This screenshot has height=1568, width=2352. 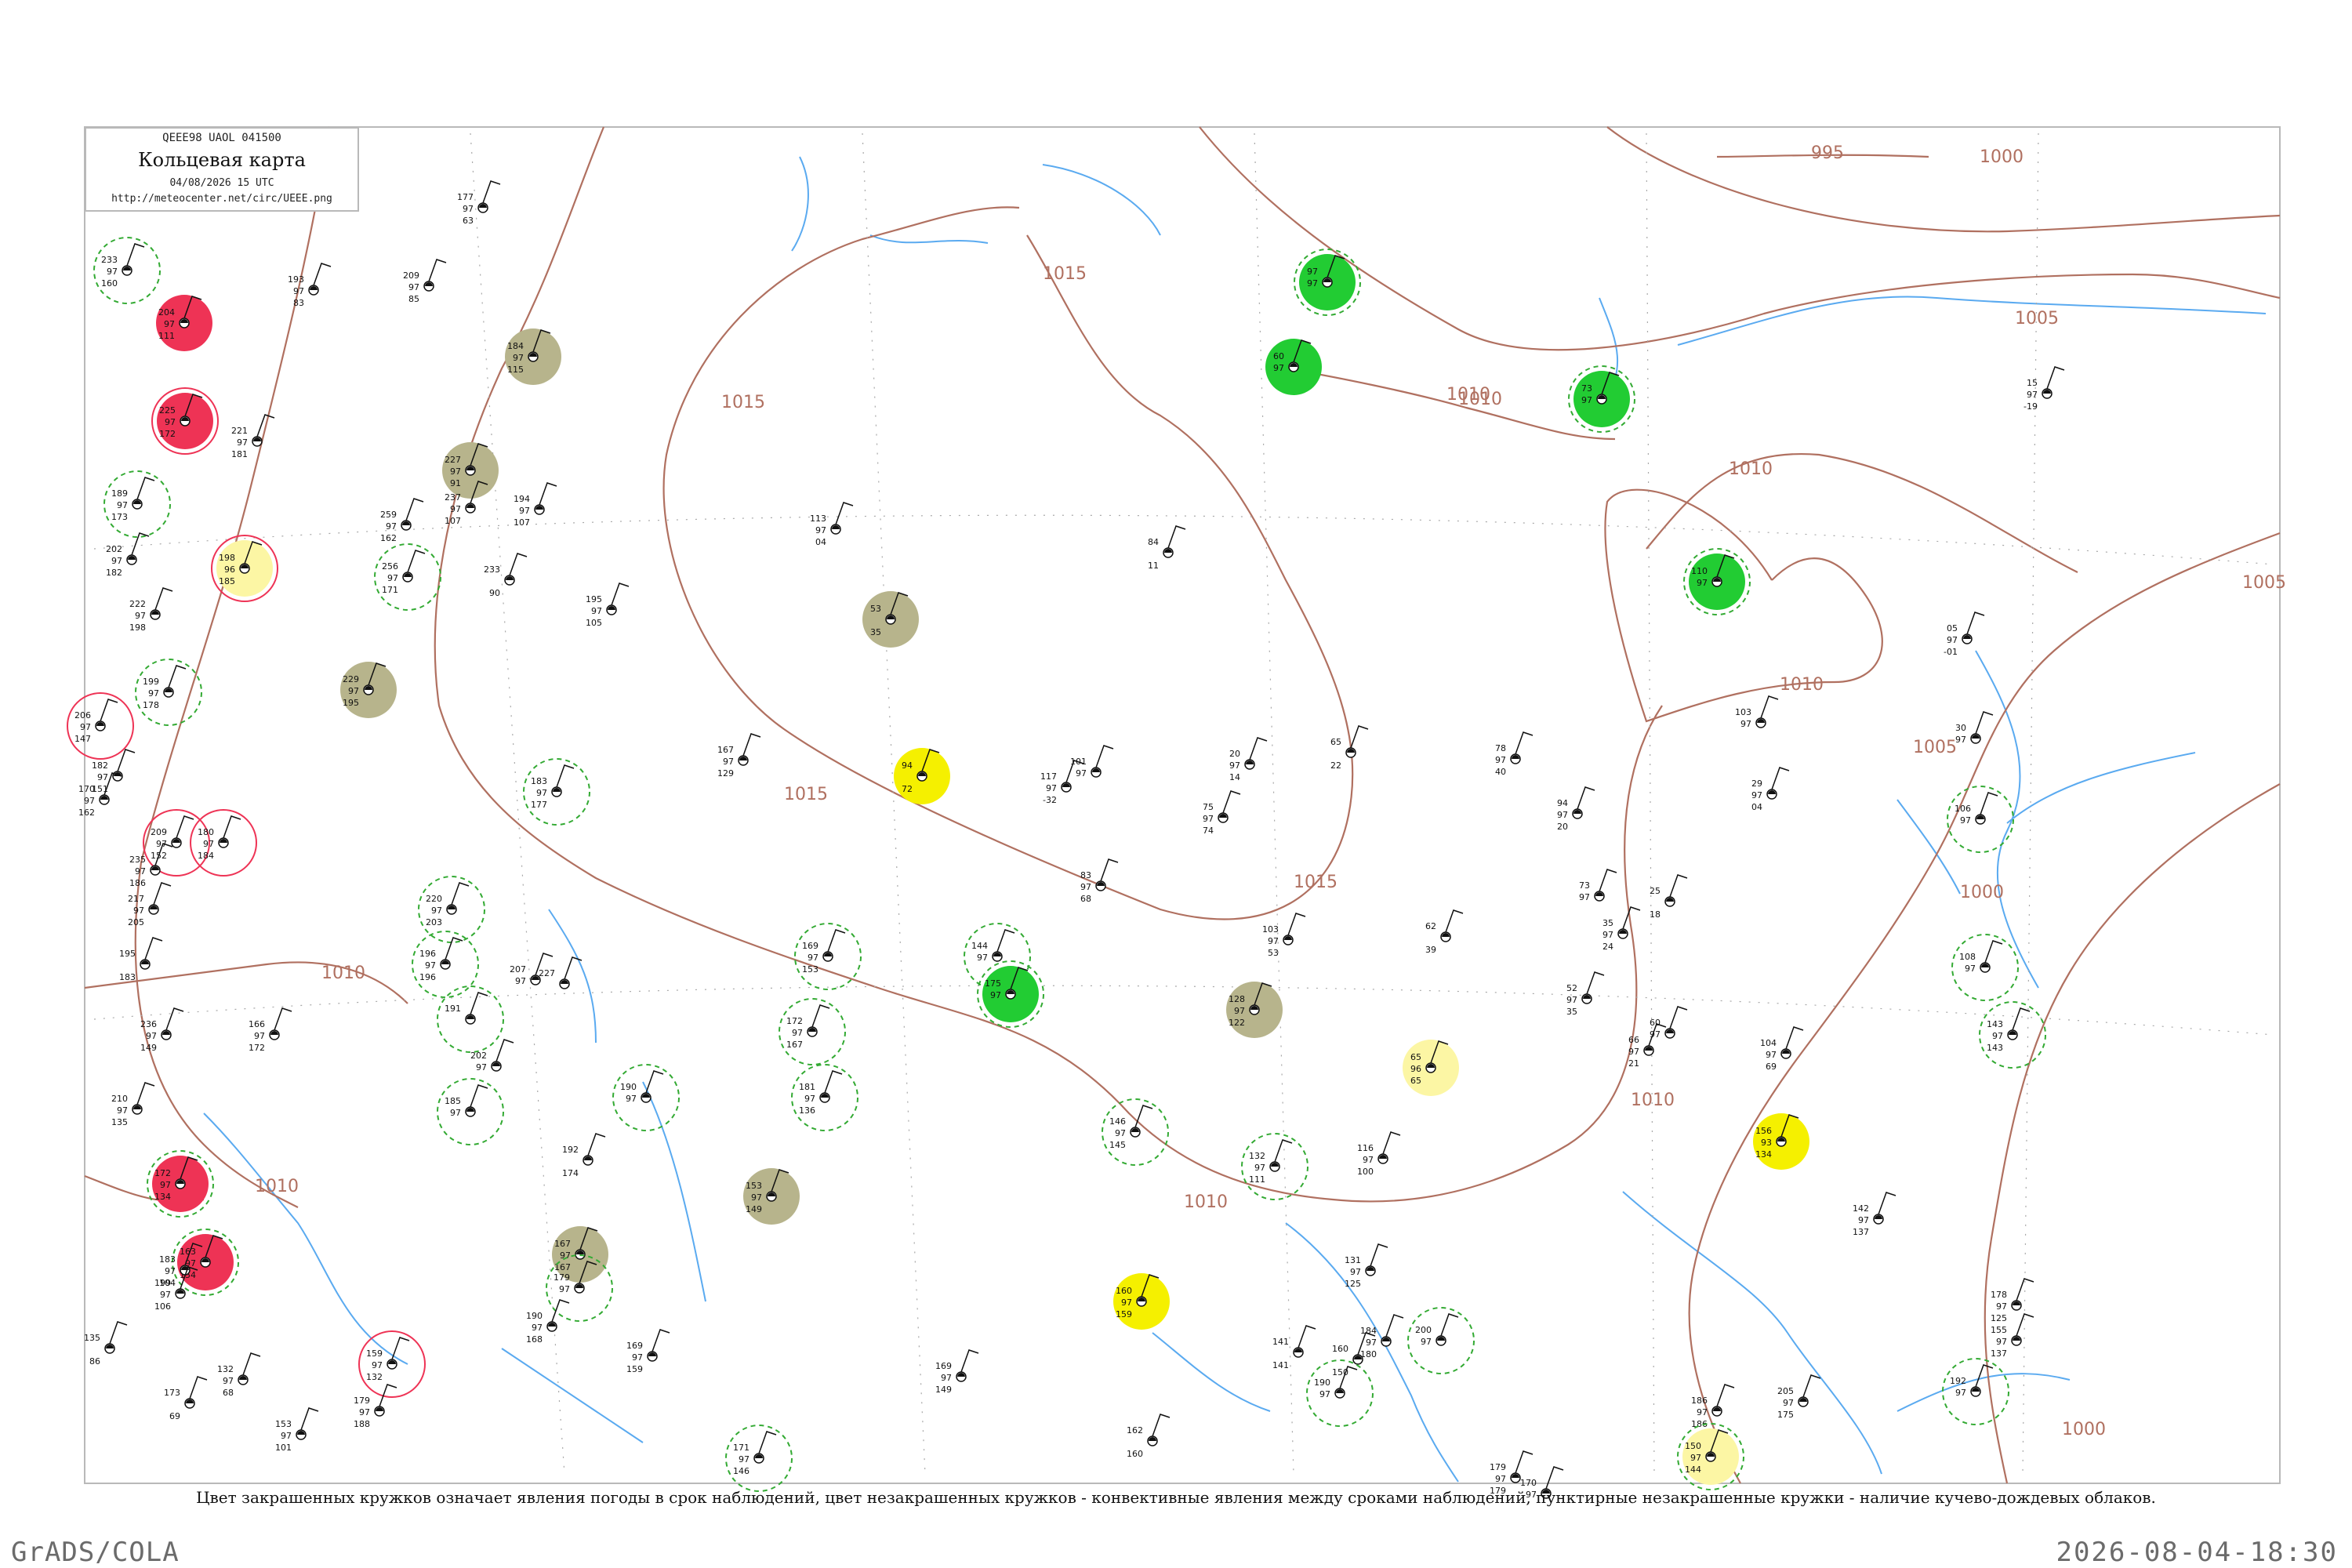 What do you see at coordinates (167, 411) in the screenshot?
I see `temperature-value: 225` at bounding box center [167, 411].